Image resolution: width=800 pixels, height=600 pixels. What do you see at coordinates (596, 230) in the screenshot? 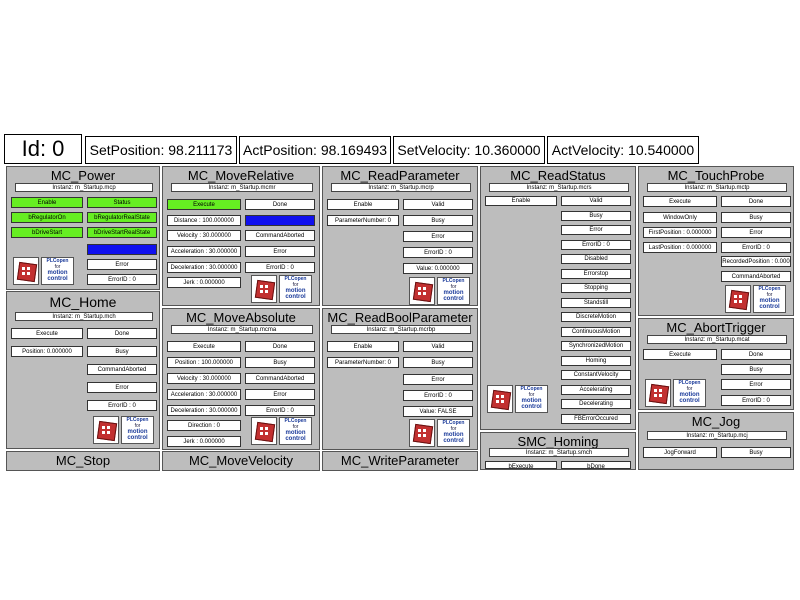
I see `status-output-item: Error` at bounding box center [596, 230].